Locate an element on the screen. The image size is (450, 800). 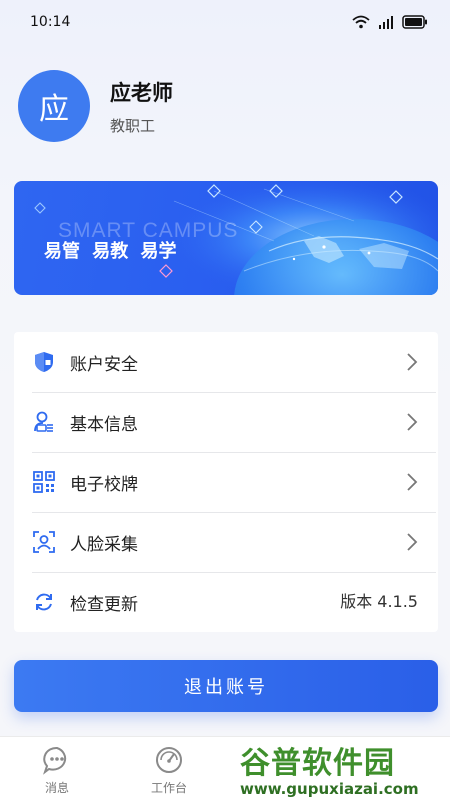
menu-item-label: 检查更新 is located at coordinates (104, 604).